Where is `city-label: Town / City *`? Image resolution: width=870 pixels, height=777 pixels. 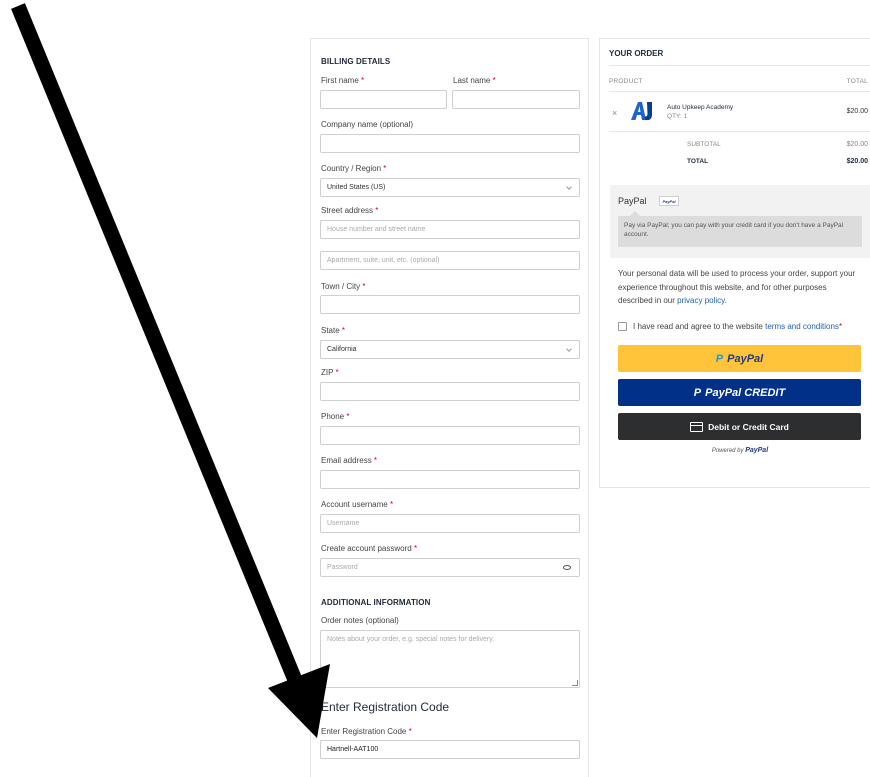 city-label: Town / City * is located at coordinates (343, 286).